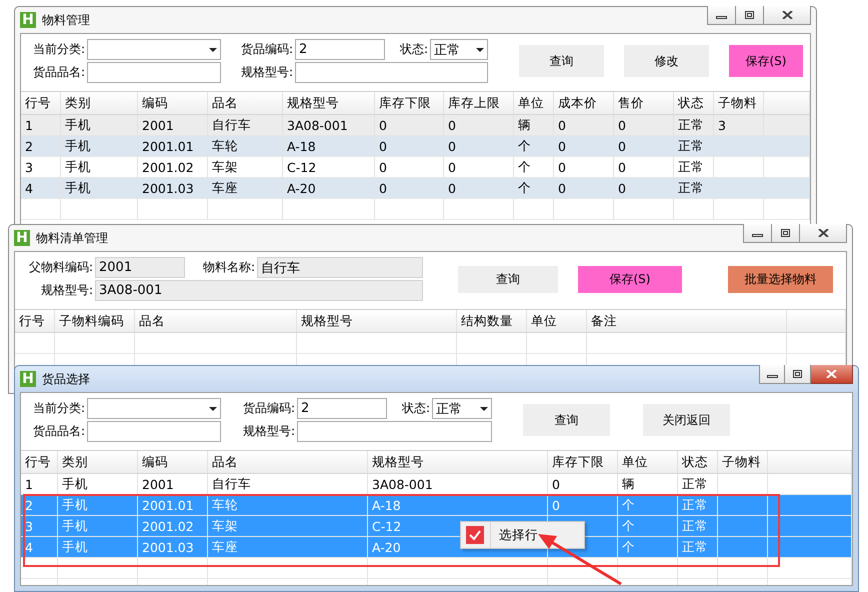 The image size is (868, 592). Describe the element at coordinates (66, 20) in the screenshot. I see `window-title: 物料管理` at that location.